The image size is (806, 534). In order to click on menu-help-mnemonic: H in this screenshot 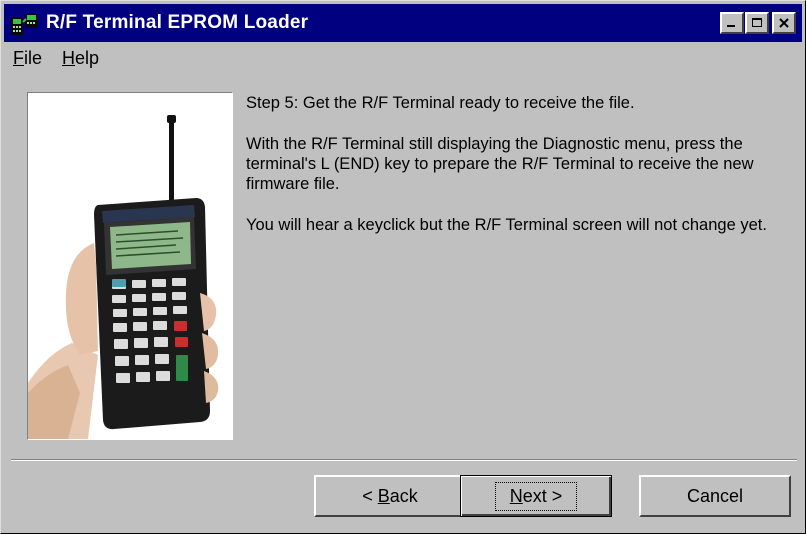, I will do `click(69, 57)`.